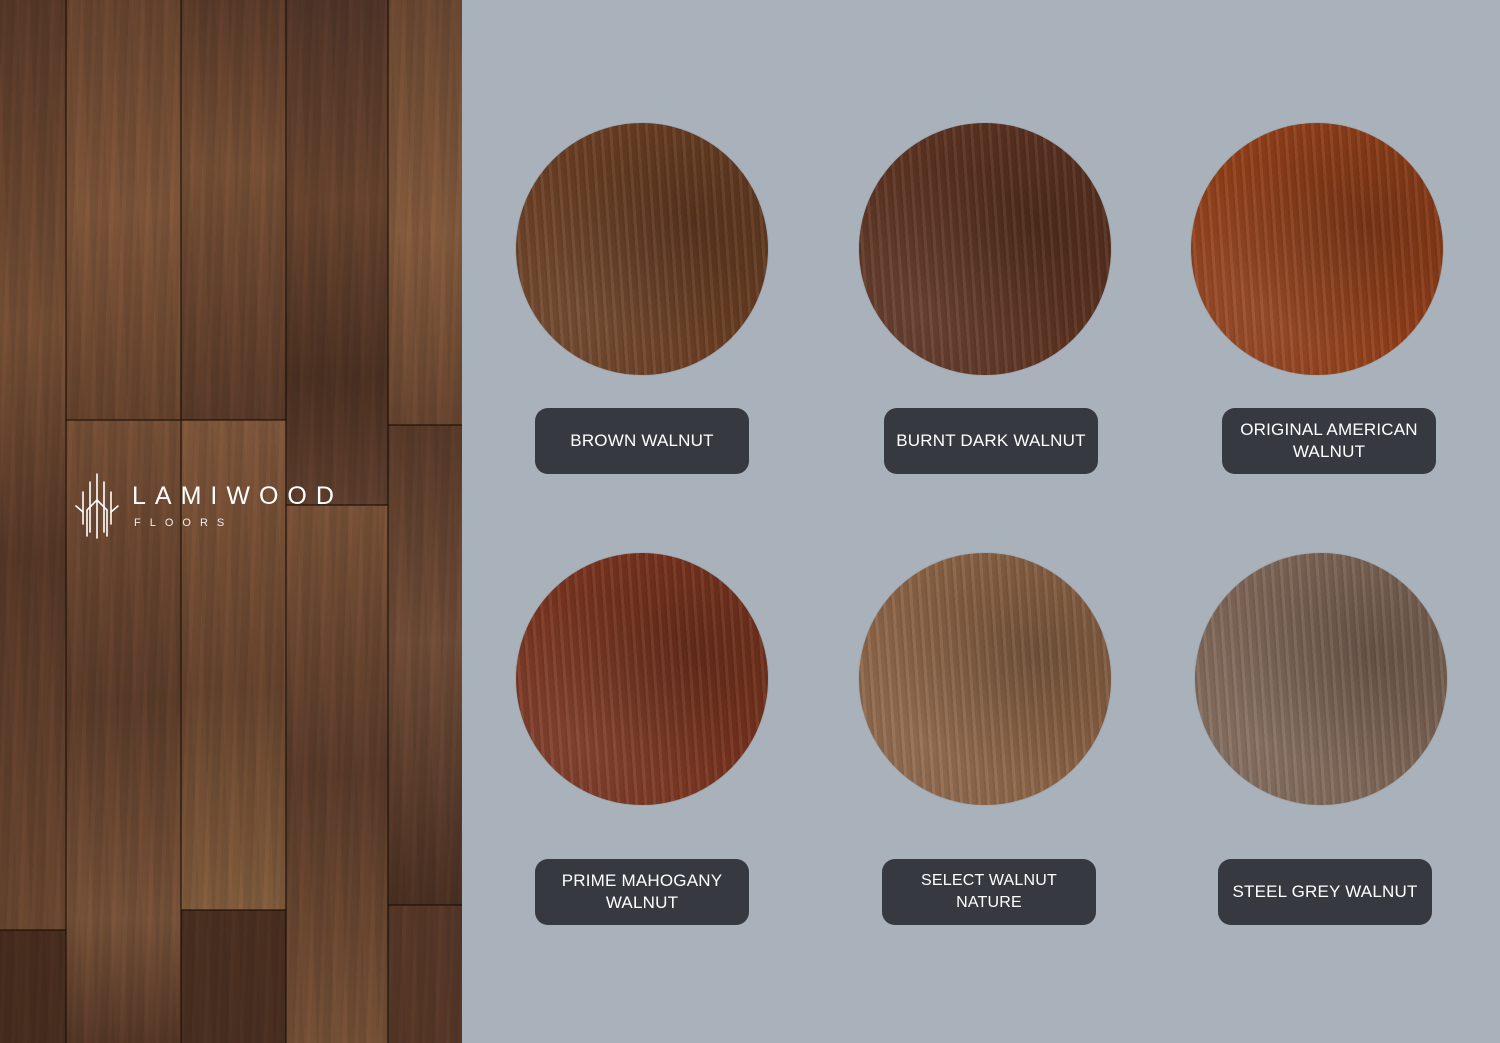 The height and width of the screenshot is (1043, 1500). Describe the element at coordinates (1317, 249) in the screenshot. I see `swatch-original-american-walnut` at that location.